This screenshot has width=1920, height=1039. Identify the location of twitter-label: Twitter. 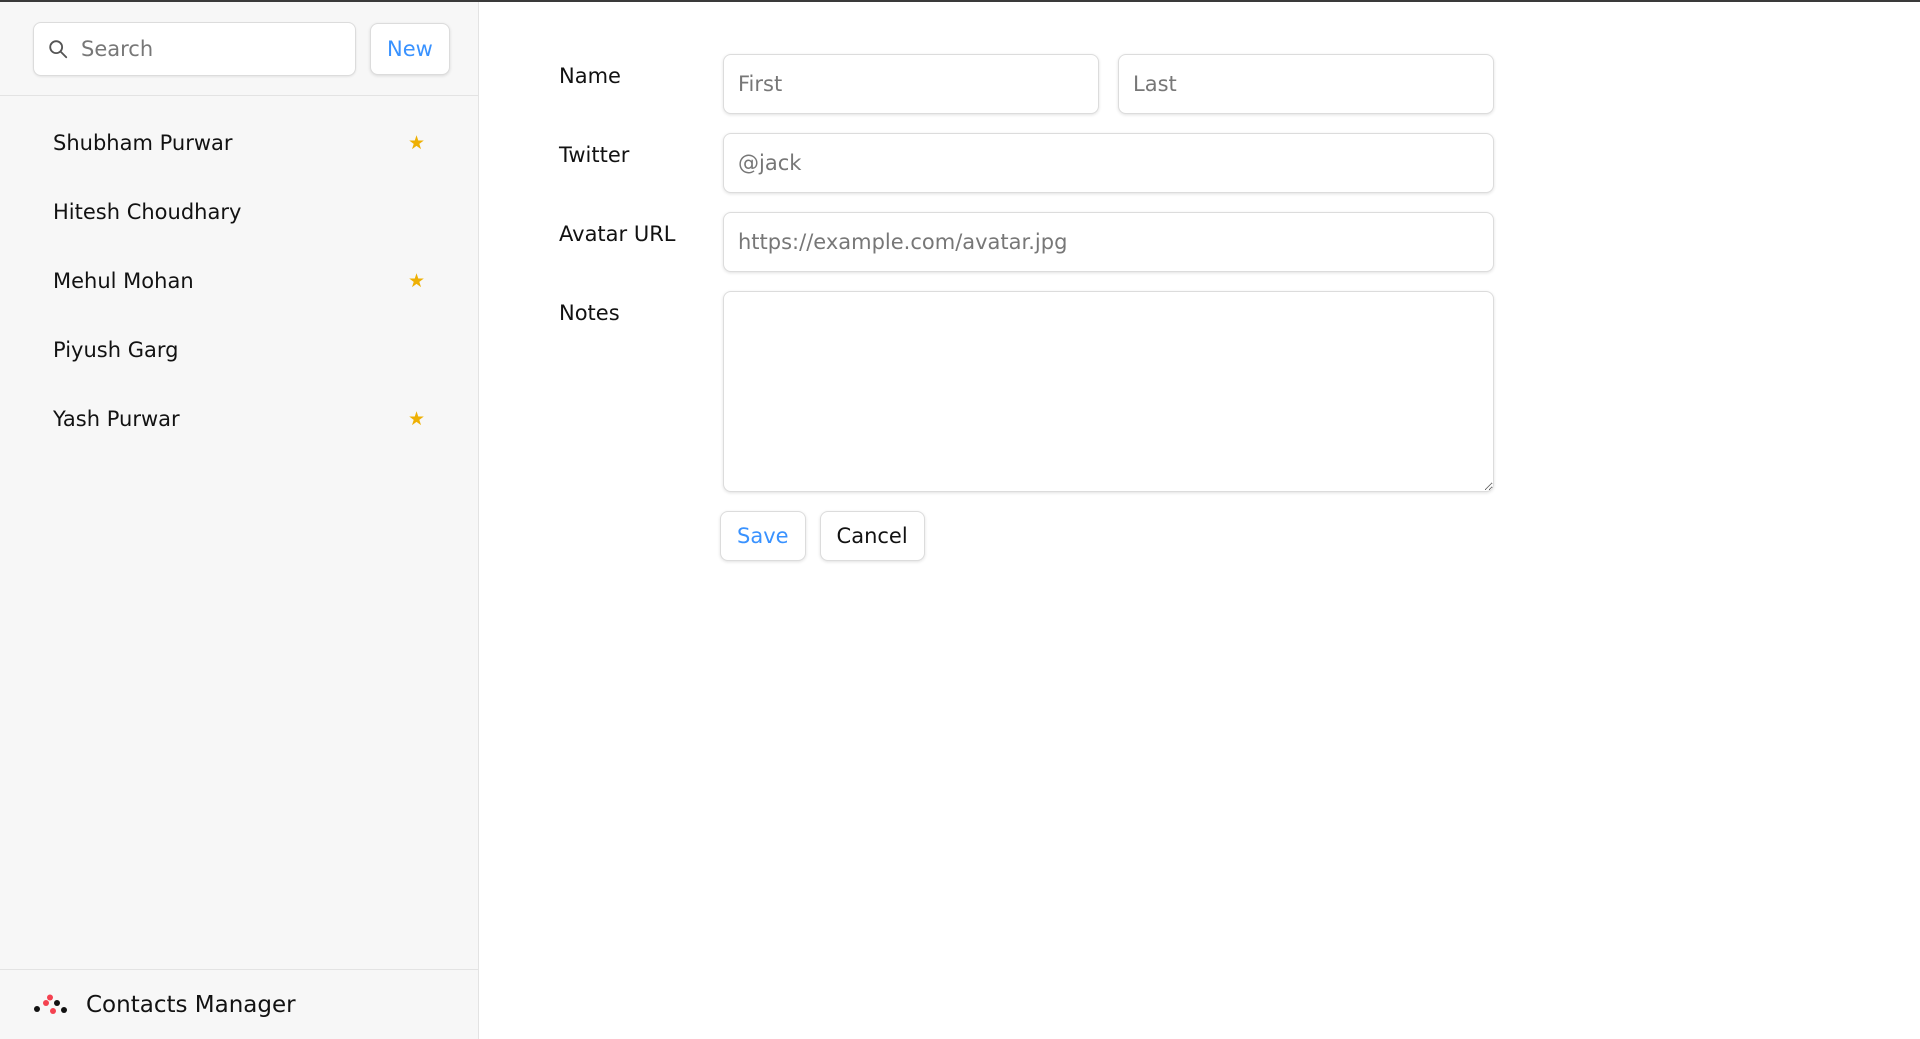
(594, 155).